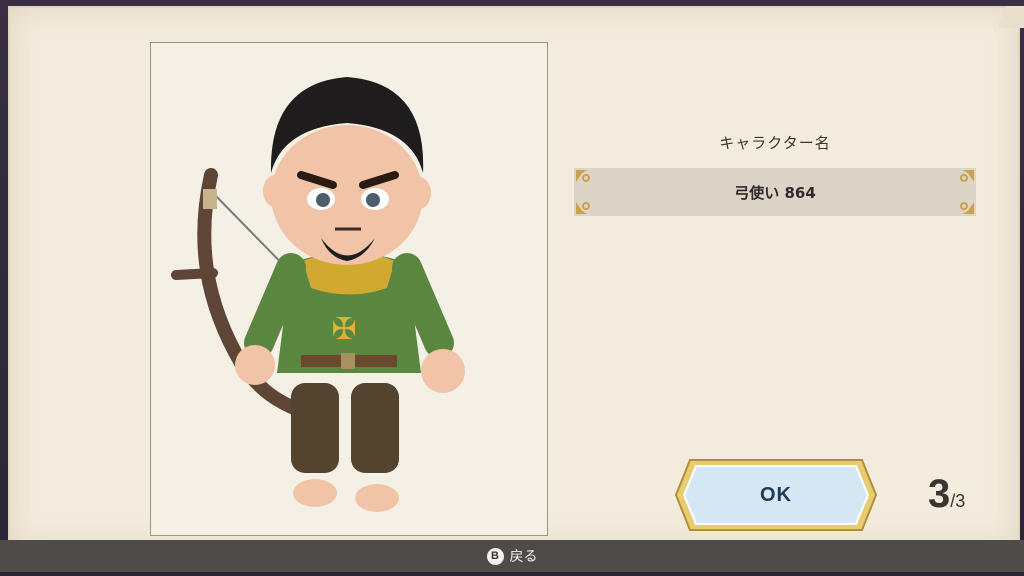  I want to click on character-name-value: 弓使い 864, so click(775, 192).